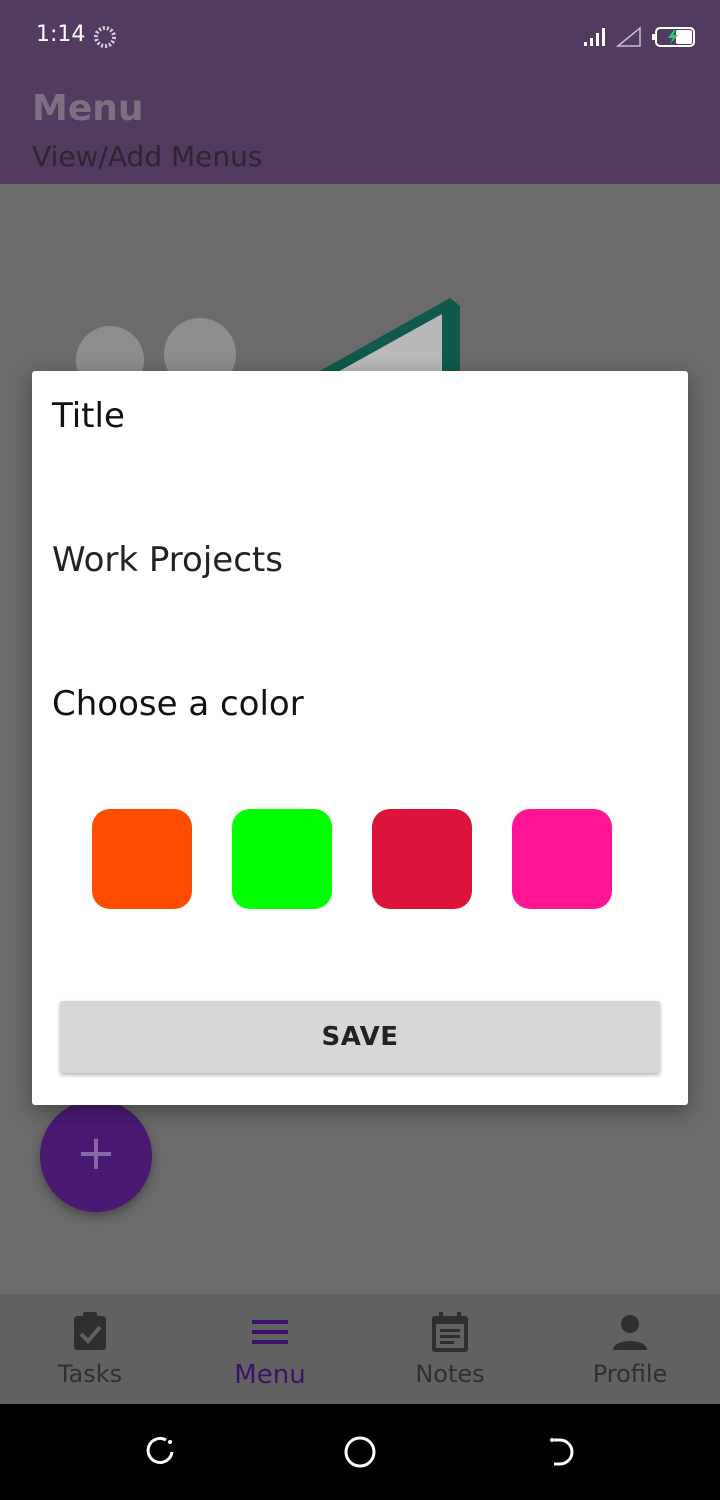  What do you see at coordinates (630, 1332) in the screenshot?
I see `person-icon` at bounding box center [630, 1332].